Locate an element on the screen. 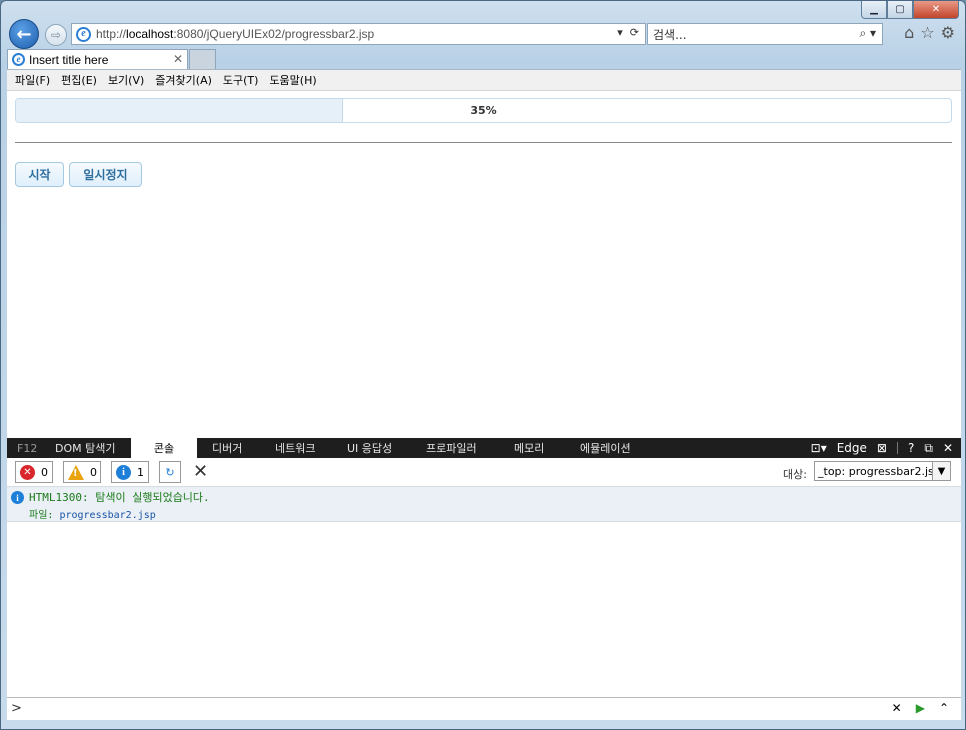 Image resolution: width=966 pixels, height=730 pixels. refresh-icon: ⟳ is located at coordinates (632, 32).